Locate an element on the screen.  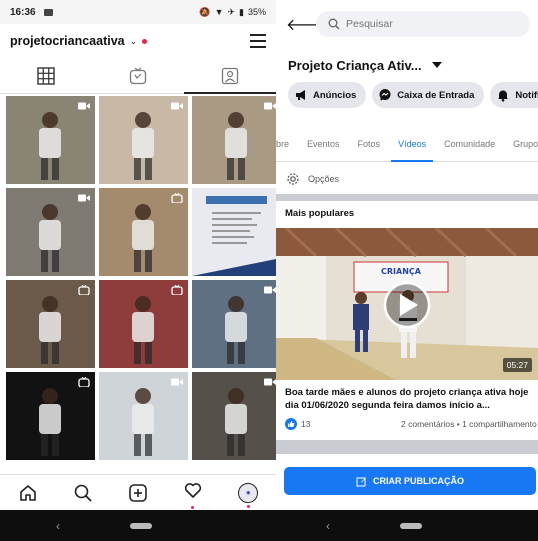
tab-grid is located at coordinates (46, 75).